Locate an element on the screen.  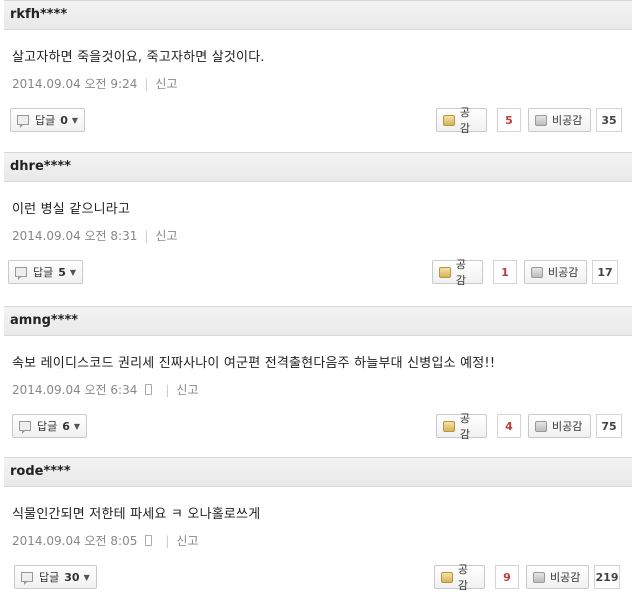
reply-button: 답글 5 ▼ is located at coordinates (46, 272).